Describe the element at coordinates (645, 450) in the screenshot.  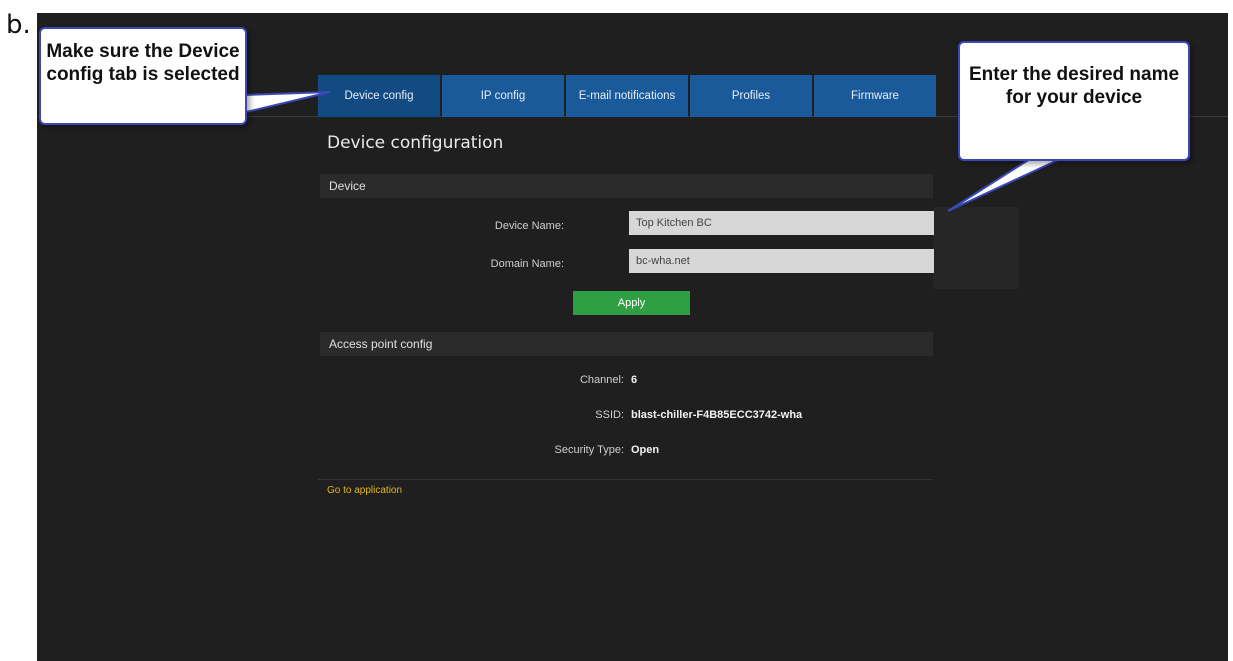
I see `security-type-value: Open` at that location.